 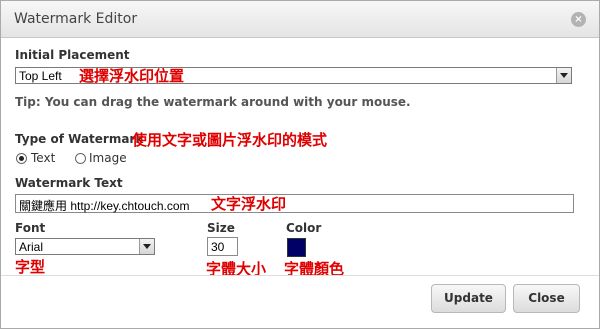 What do you see at coordinates (132, 76) in the screenshot?
I see `placement-annotation: 選擇浮水印位置` at bounding box center [132, 76].